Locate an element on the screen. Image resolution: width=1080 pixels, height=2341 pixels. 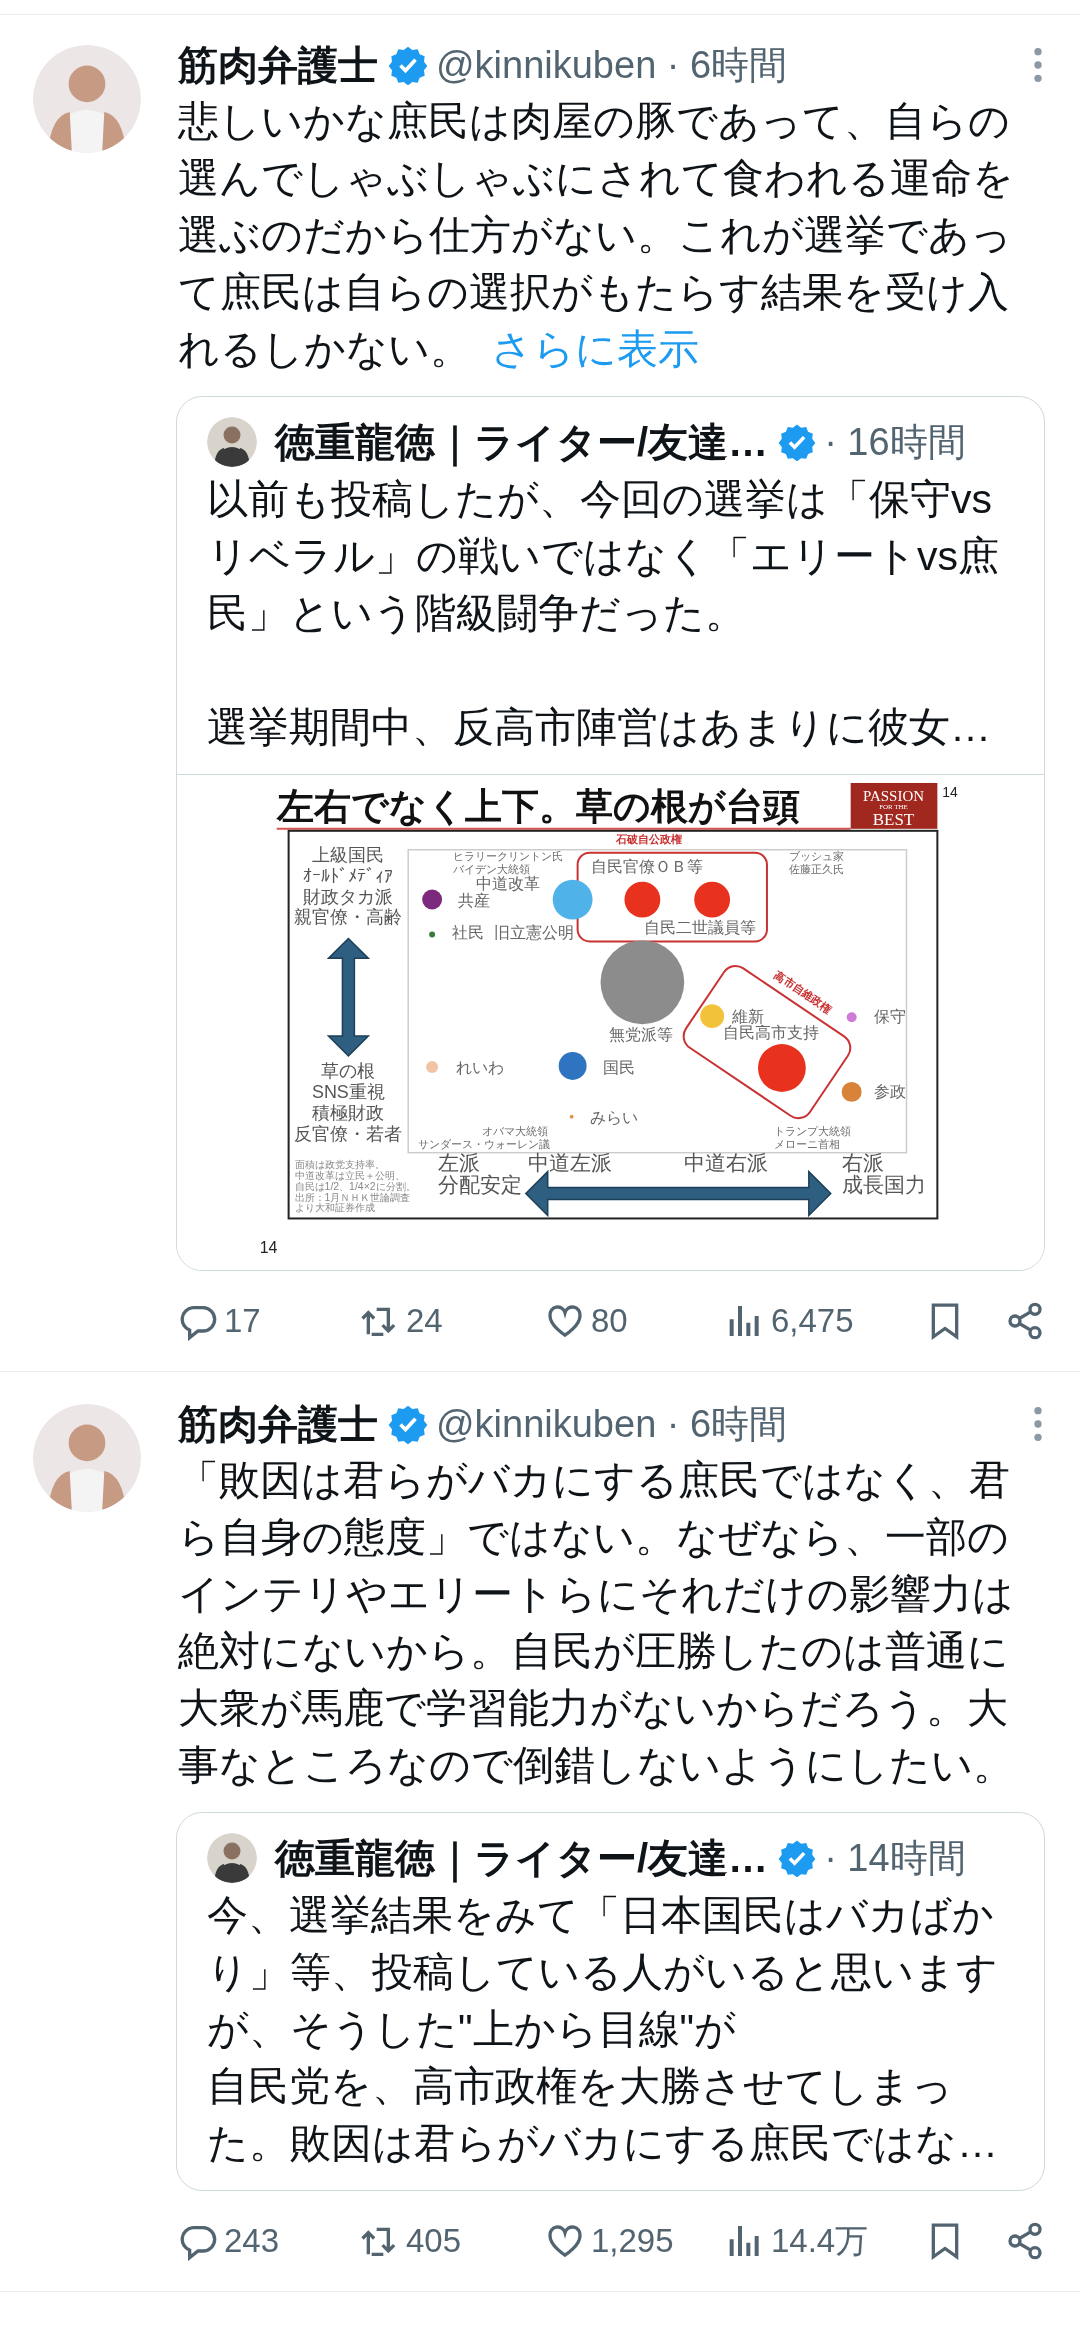
axis-label: 反官僚・若者 is located at coordinates (348, 1133).